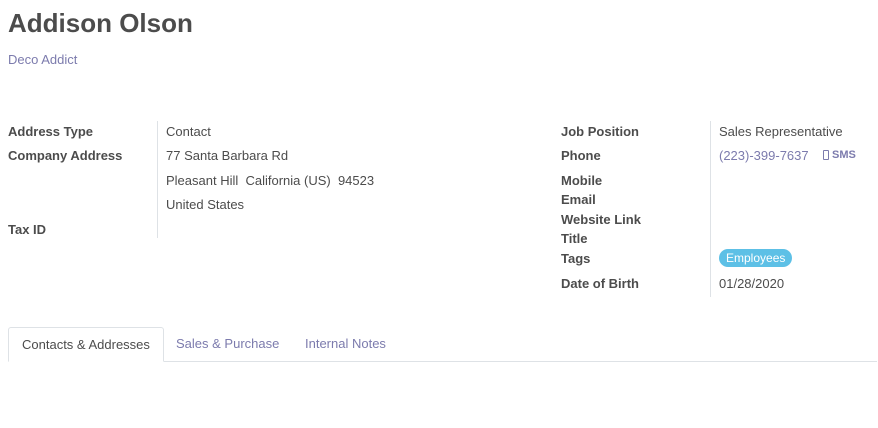 The width and height of the screenshot is (878, 428). Describe the element at coordinates (188, 131) in the screenshot. I see `address-type-value: Contact` at that location.